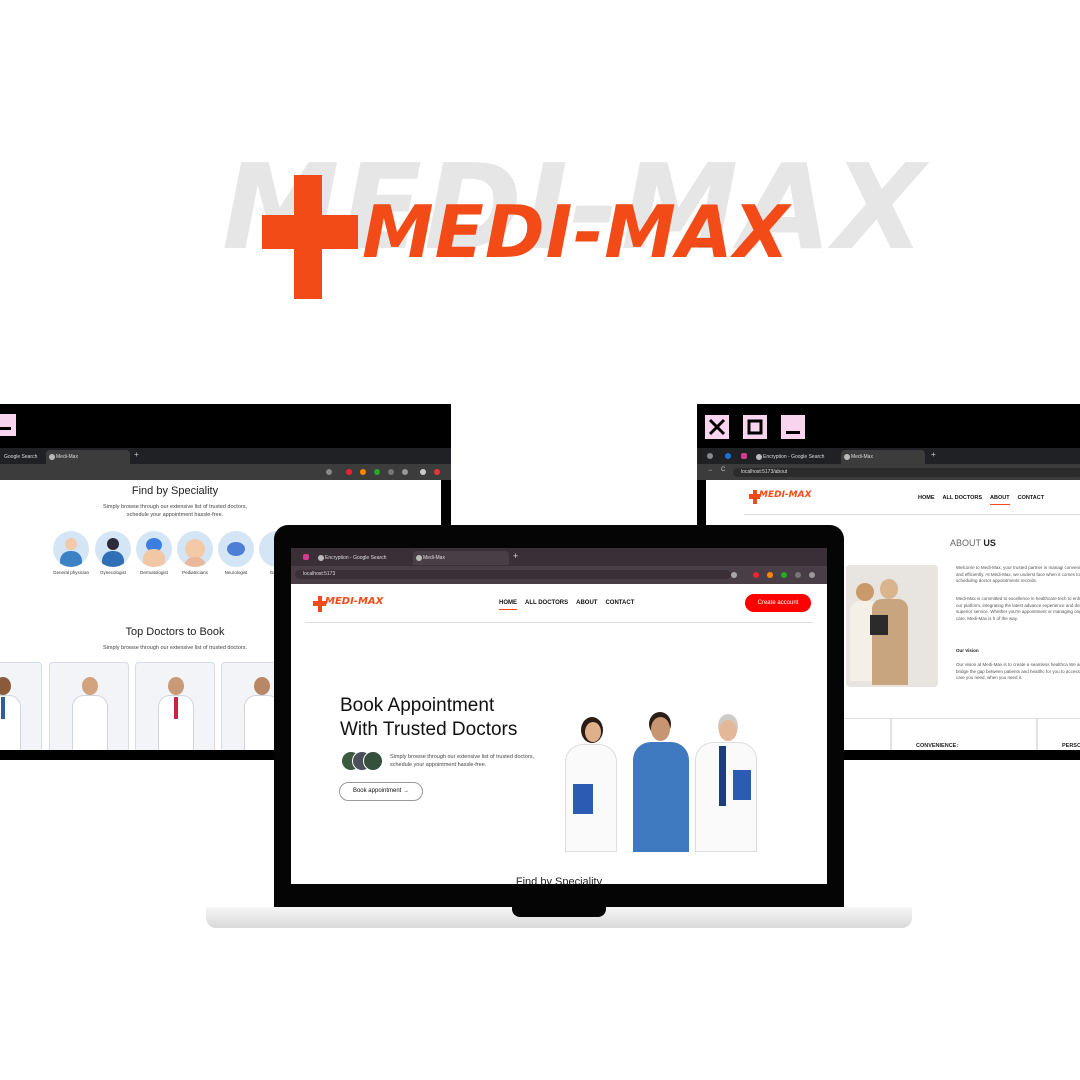 Image resolution: width=1080 pixels, height=1080 pixels. I want to click on reload-icon: C, so click(723, 470).